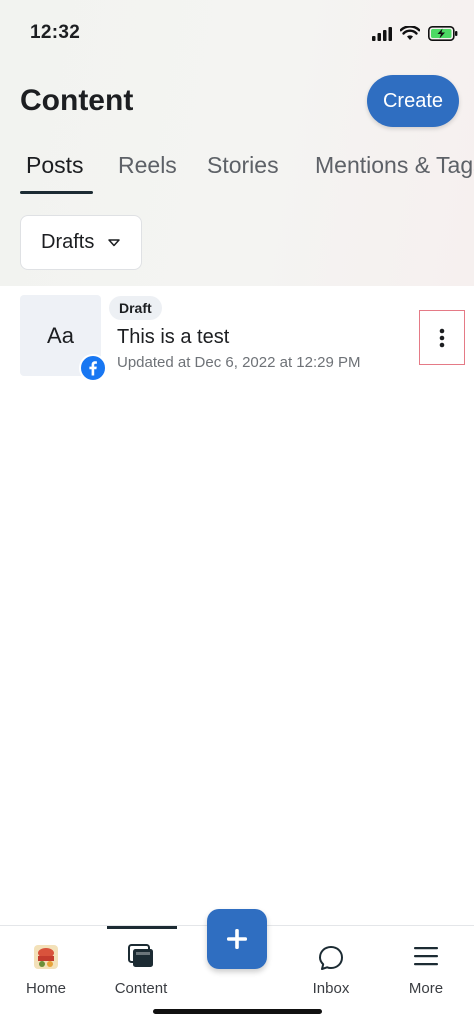 The width and height of the screenshot is (474, 1026). I want to click on caret-down-icon, so click(114, 242).